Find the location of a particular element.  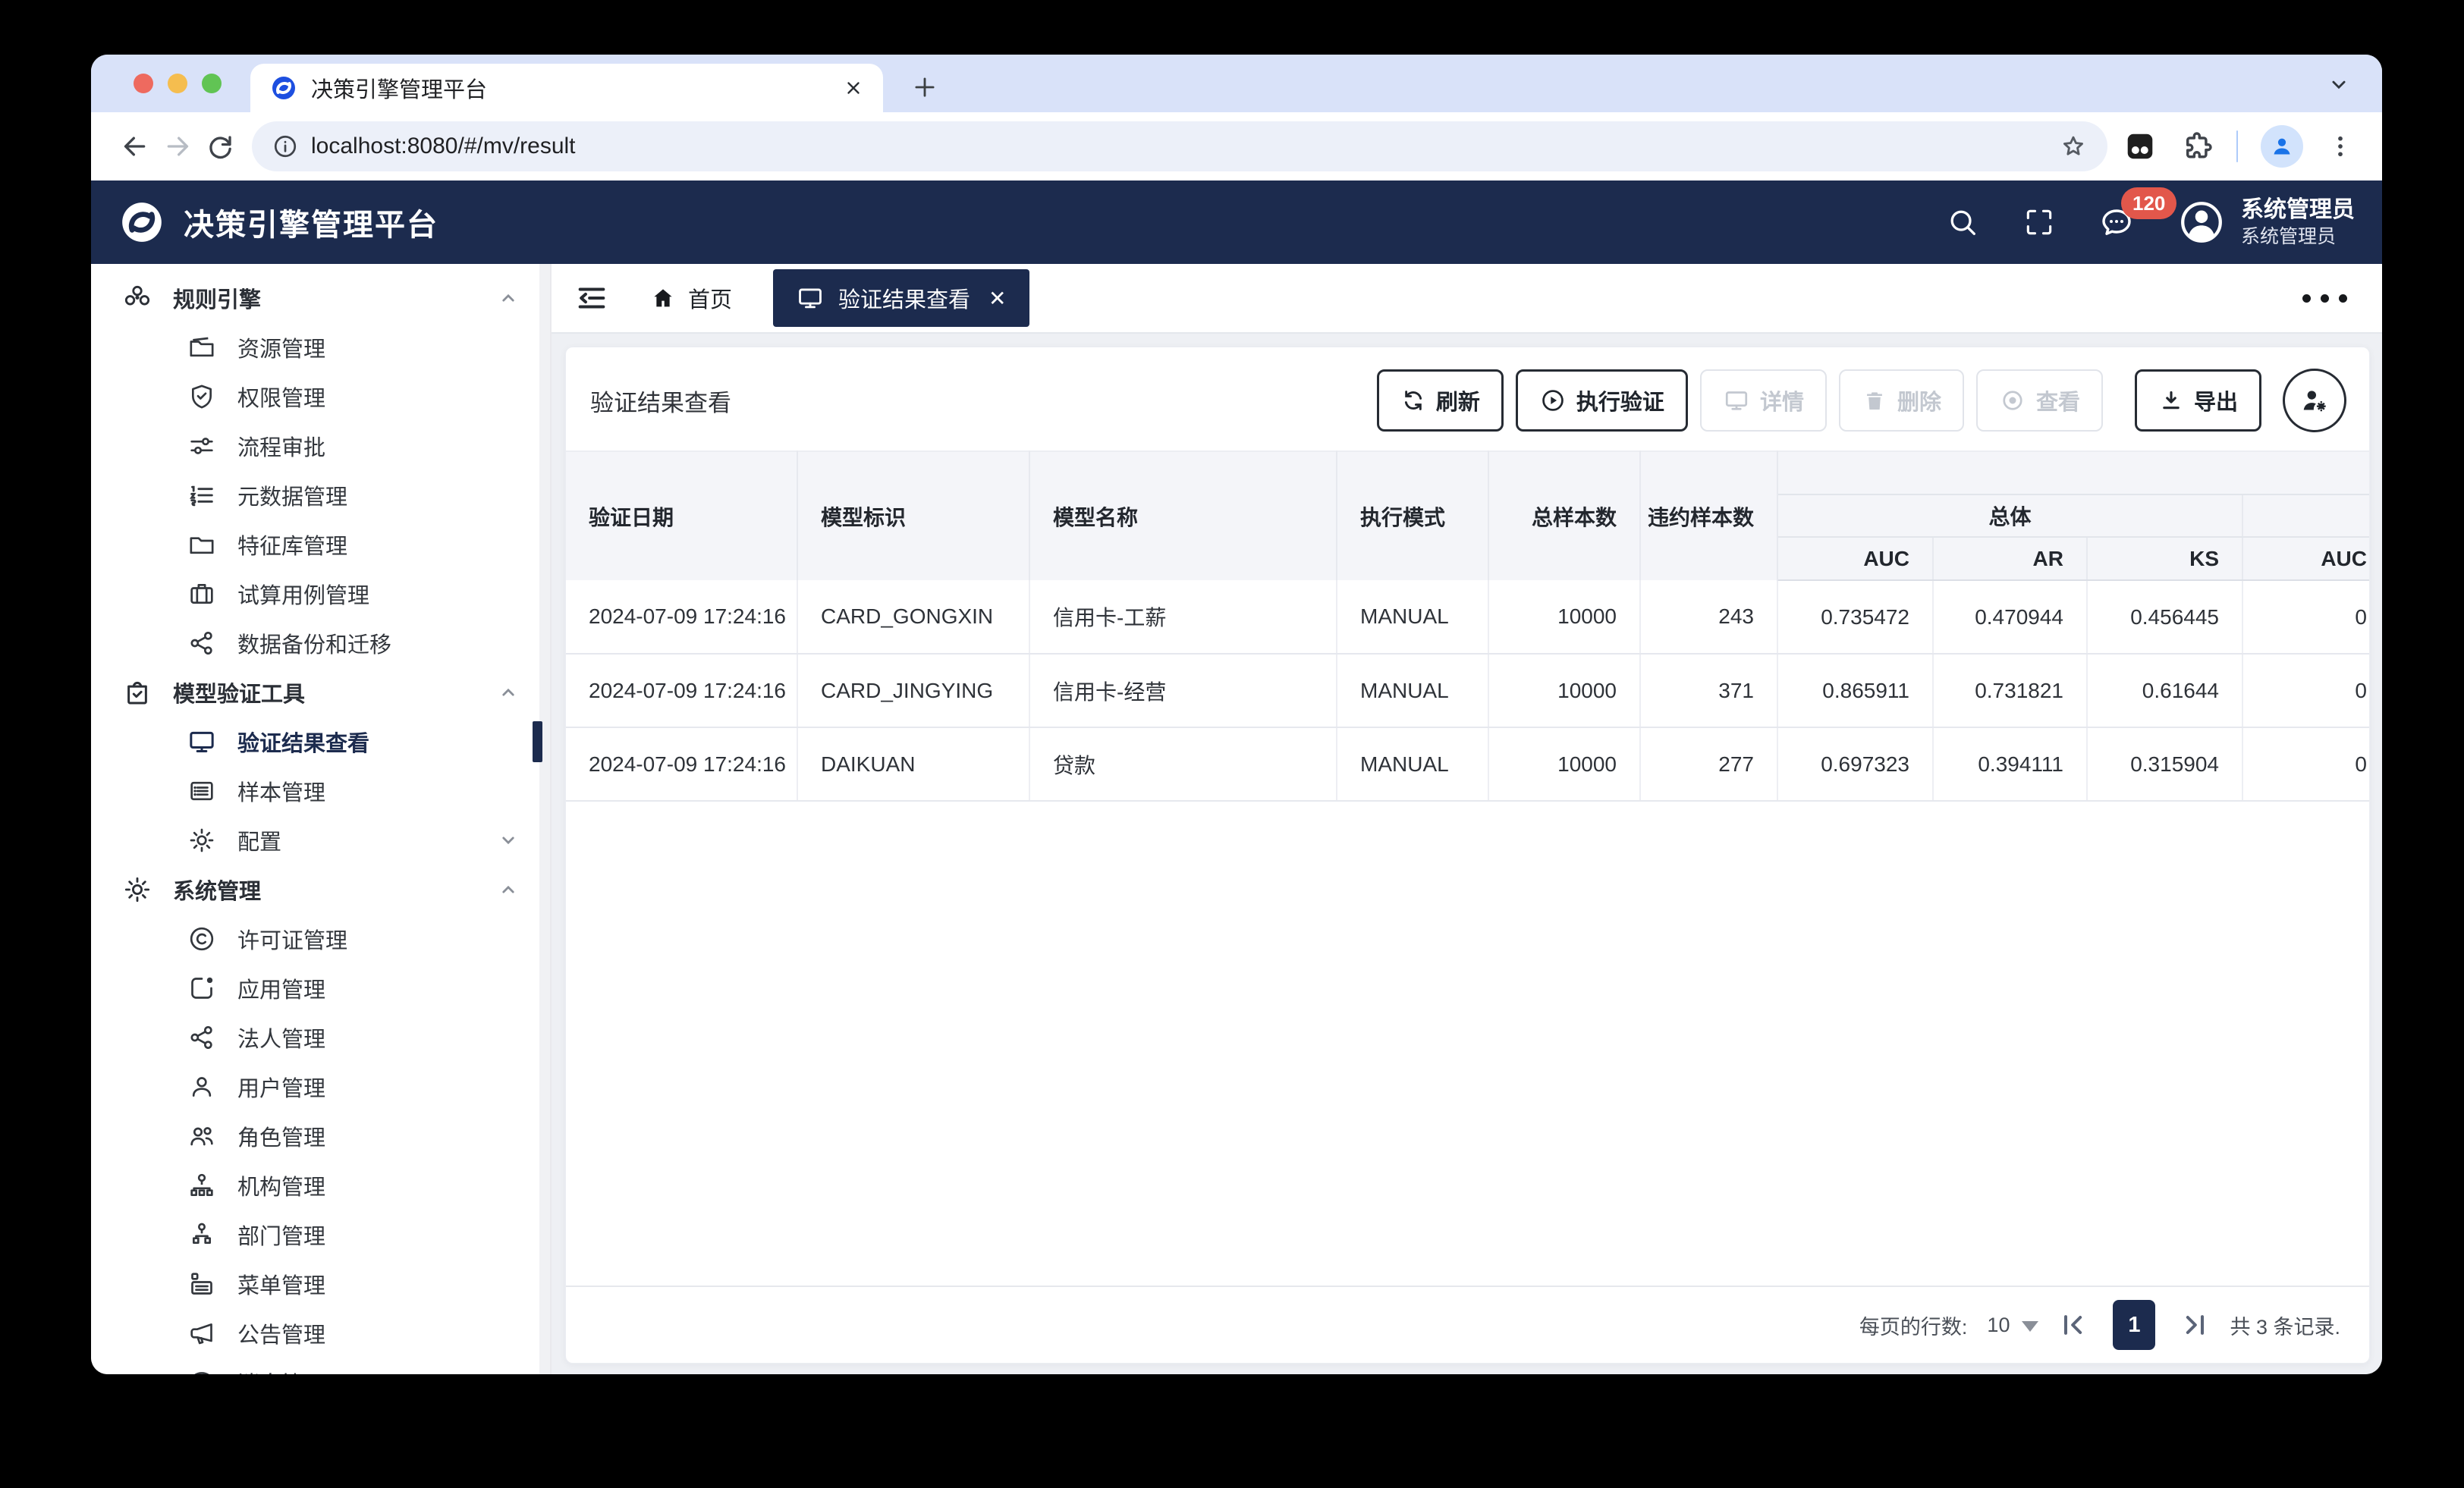

sidebar-item-metadata-mgmt: 元数据管理 is located at coordinates (320, 495).